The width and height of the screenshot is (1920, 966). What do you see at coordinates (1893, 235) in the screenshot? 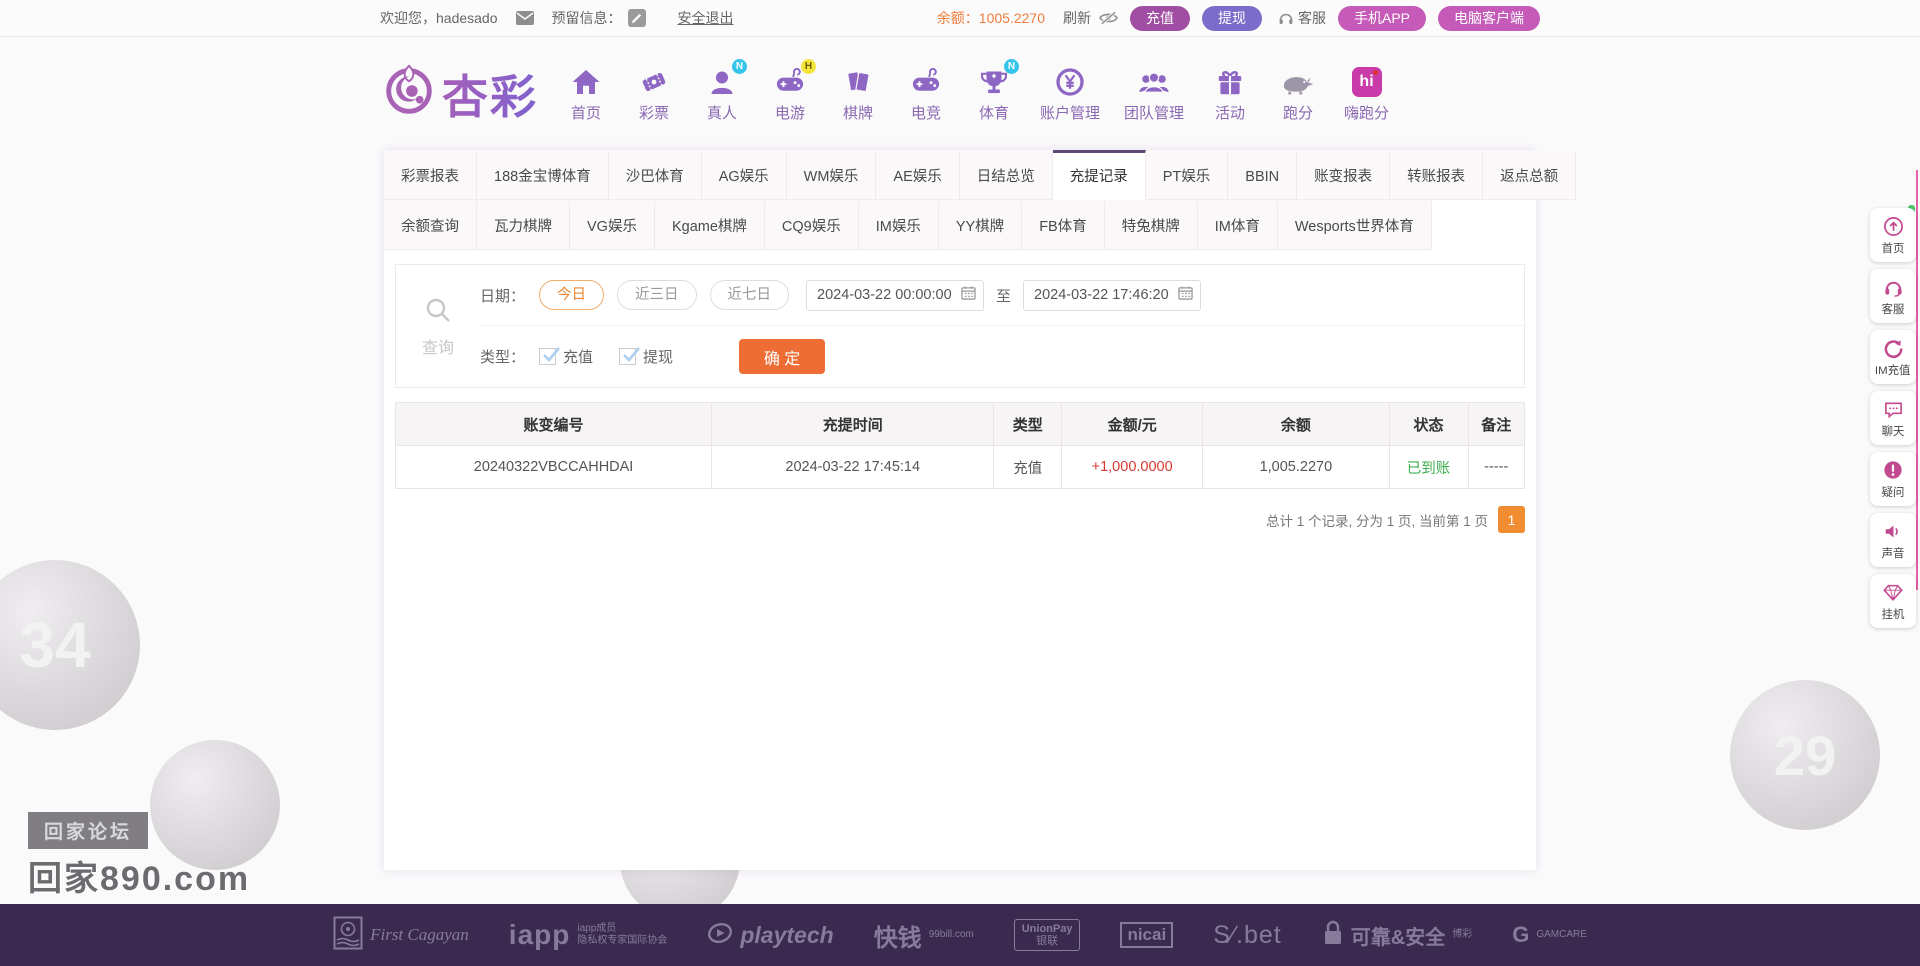
I see `side-widget-top: 首页` at bounding box center [1893, 235].